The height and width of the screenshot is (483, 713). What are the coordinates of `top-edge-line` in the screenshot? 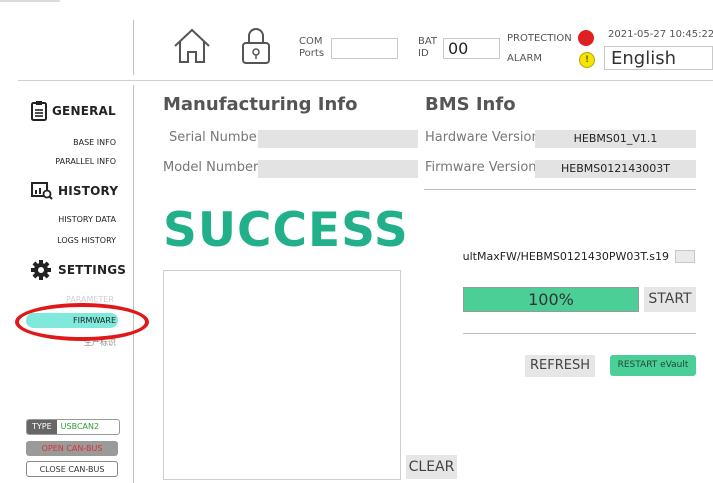 It's located at (30, 1).